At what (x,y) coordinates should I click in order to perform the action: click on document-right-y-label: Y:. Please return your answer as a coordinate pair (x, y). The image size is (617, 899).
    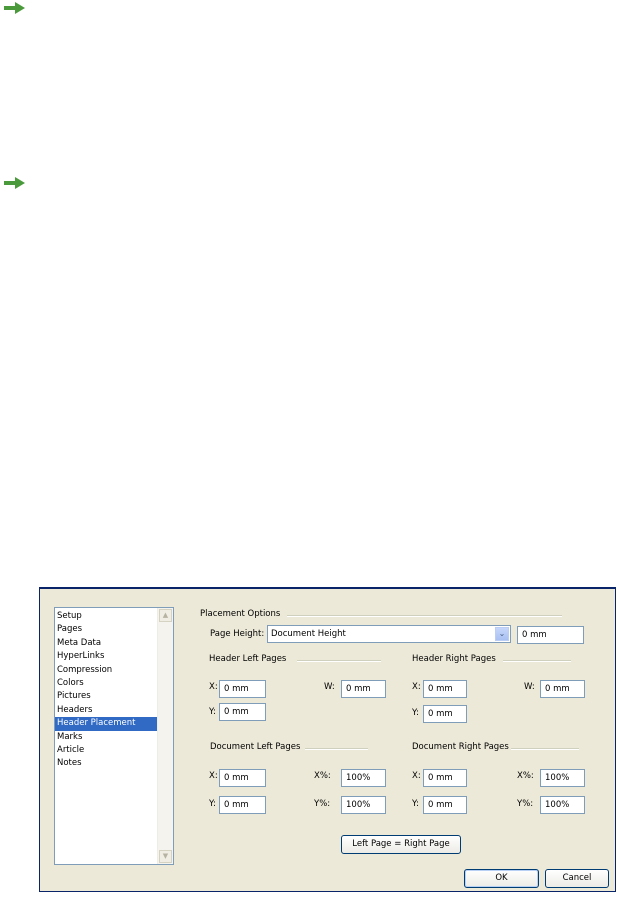
    Looking at the image, I should click on (415, 804).